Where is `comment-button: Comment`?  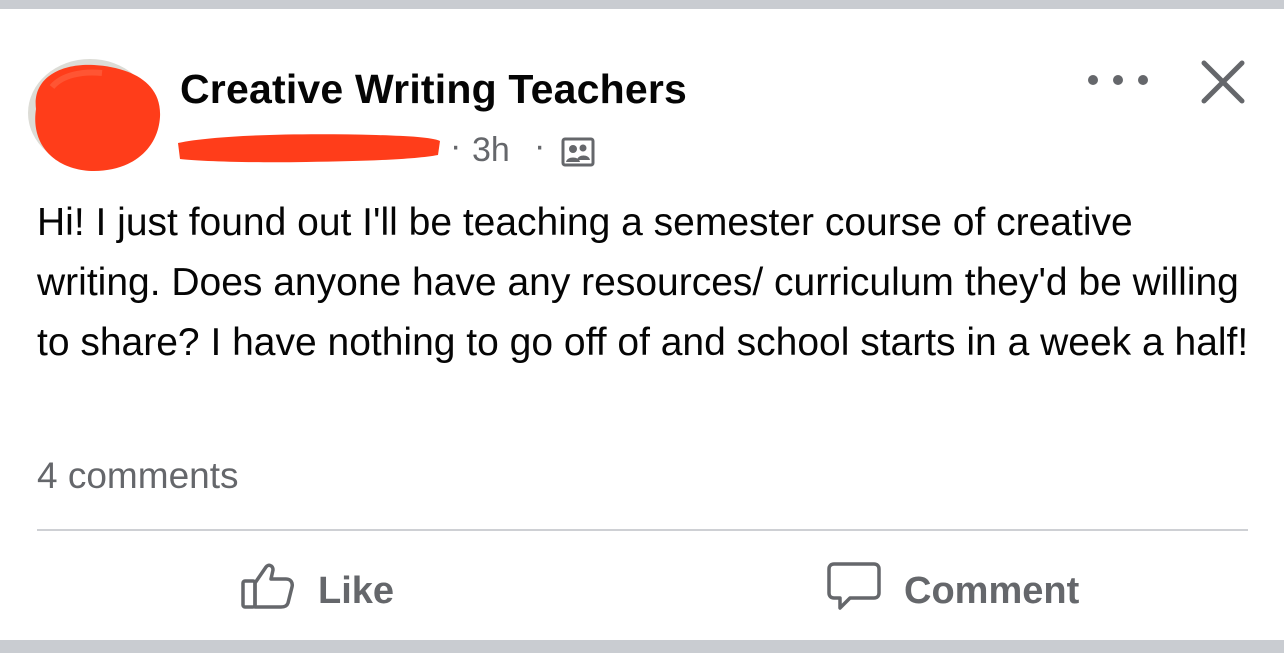 comment-button: Comment is located at coordinates (952, 591).